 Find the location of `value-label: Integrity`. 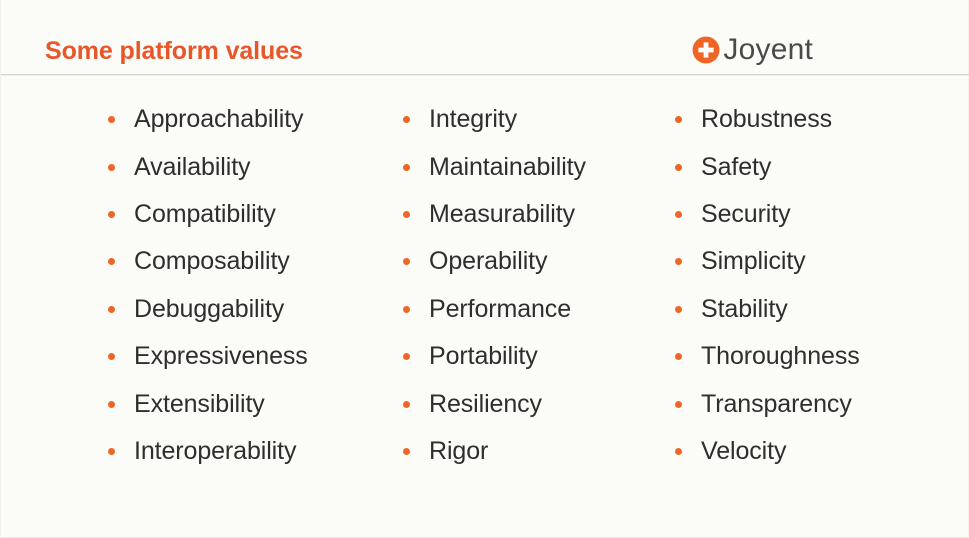

value-label: Integrity is located at coordinates (473, 119).